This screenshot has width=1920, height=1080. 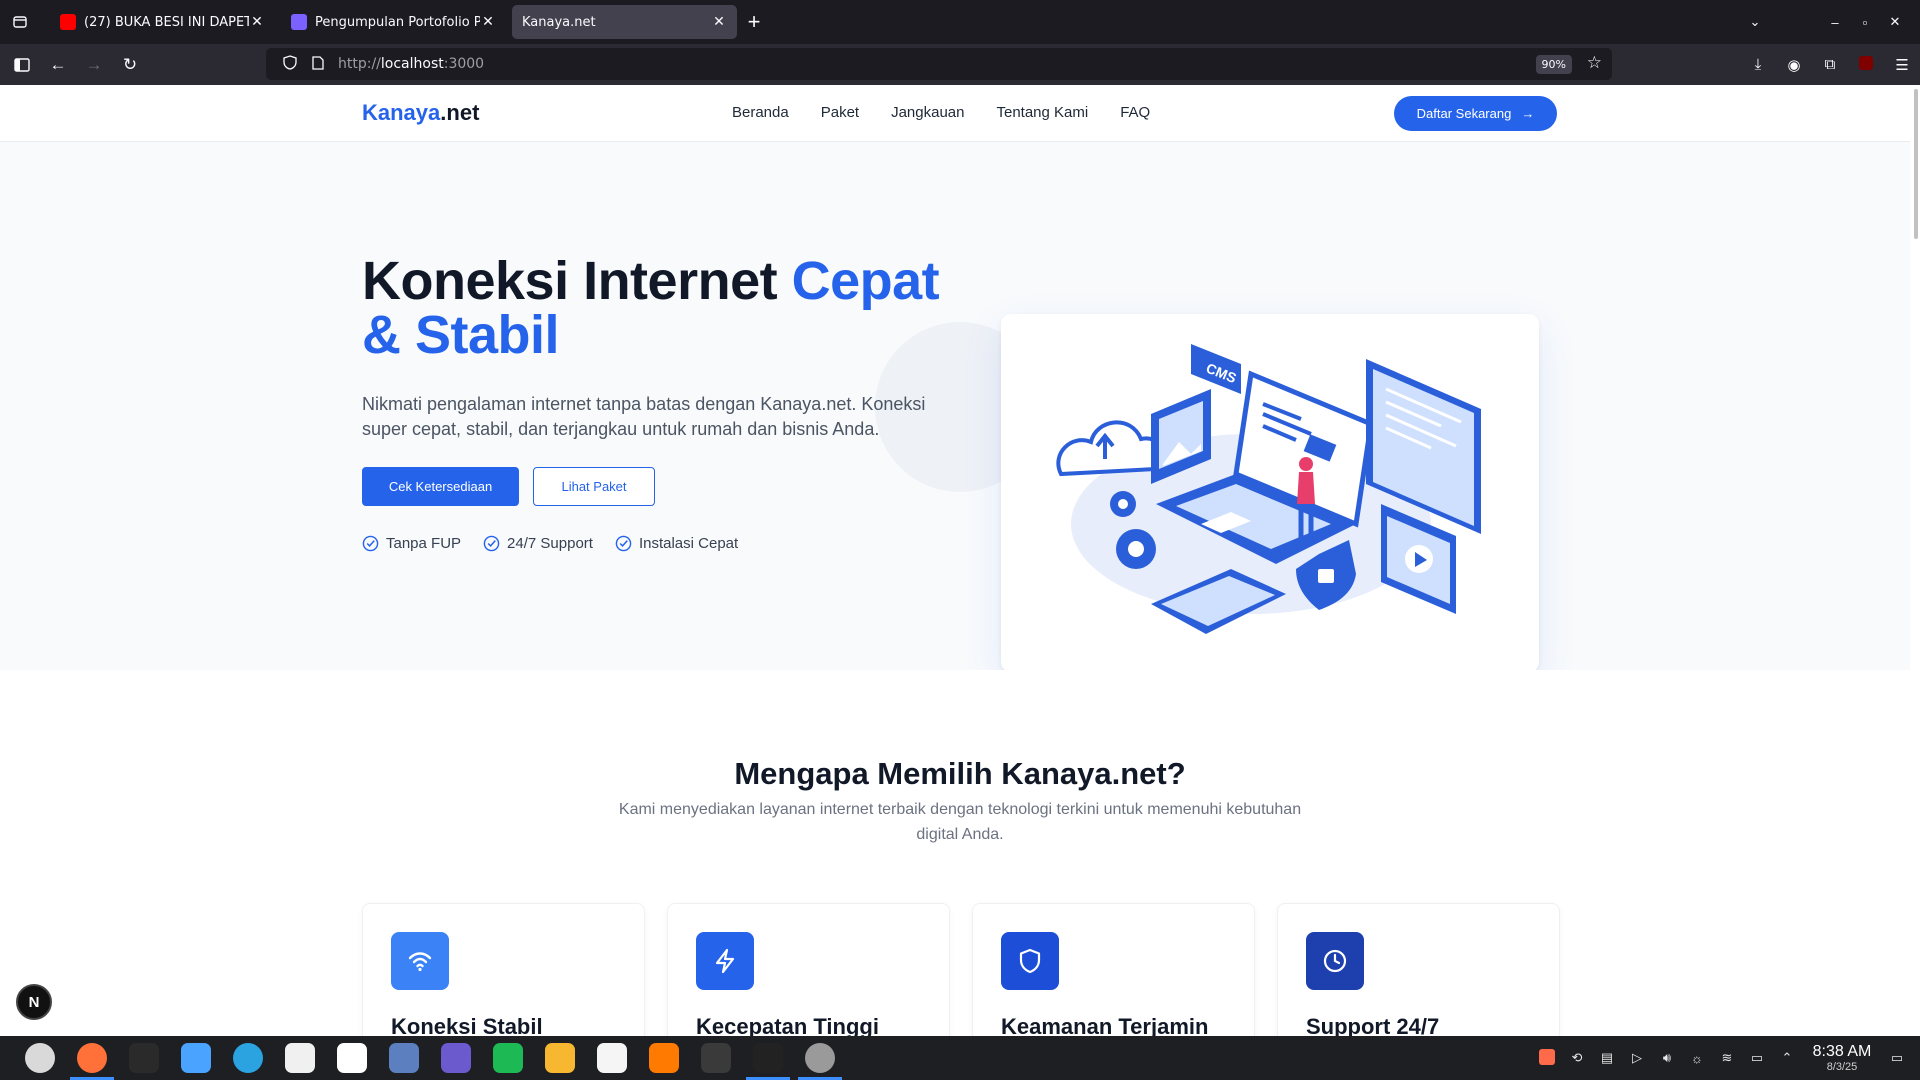 What do you see at coordinates (94, 65) in the screenshot?
I see `forward-icon: →` at bounding box center [94, 65].